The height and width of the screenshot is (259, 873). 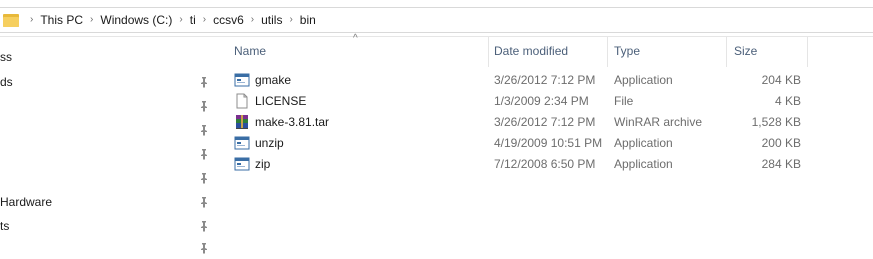 I want to click on file-row: LICENSE 1/3/2009 2:34 PM File 4 KB, so click(x=511, y=101).